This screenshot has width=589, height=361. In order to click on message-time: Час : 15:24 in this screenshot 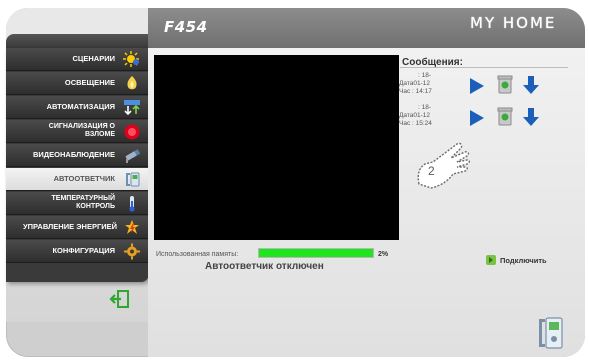, I will do `click(415, 123)`.